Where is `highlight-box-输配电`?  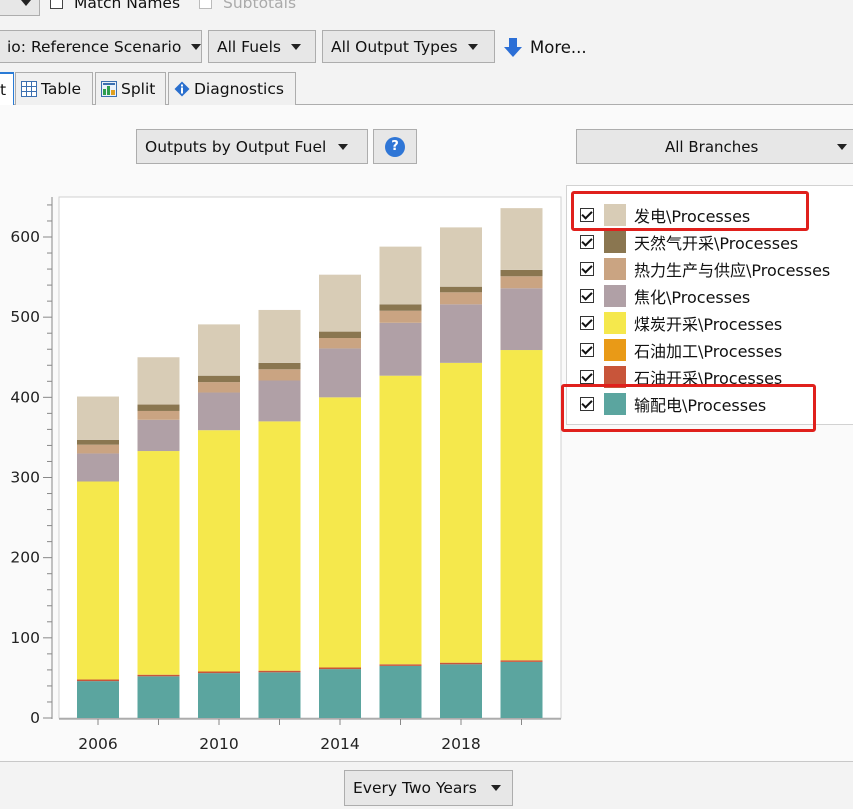
highlight-box-输配电 is located at coordinates (688, 408).